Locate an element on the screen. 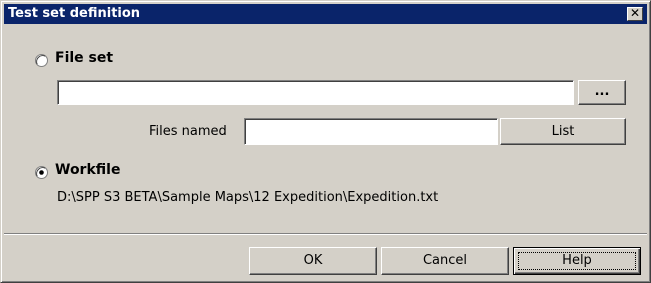 Image resolution: width=651 pixels, height=283 pixels. title-bar: Test set definition ✕ is located at coordinates (325, 14).